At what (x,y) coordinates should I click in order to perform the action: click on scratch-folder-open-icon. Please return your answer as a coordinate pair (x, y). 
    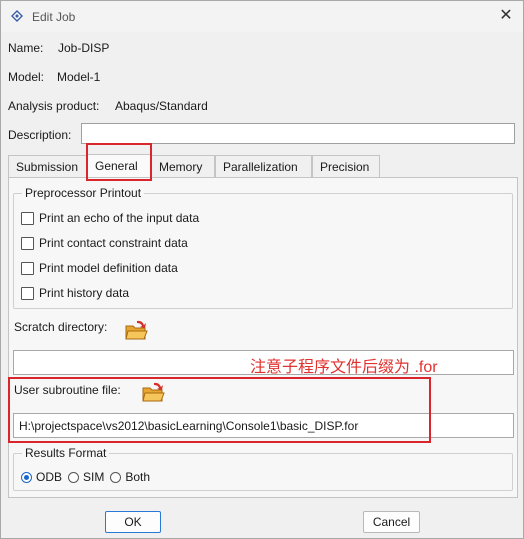
    Looking at the image, I should click on (136, 330).